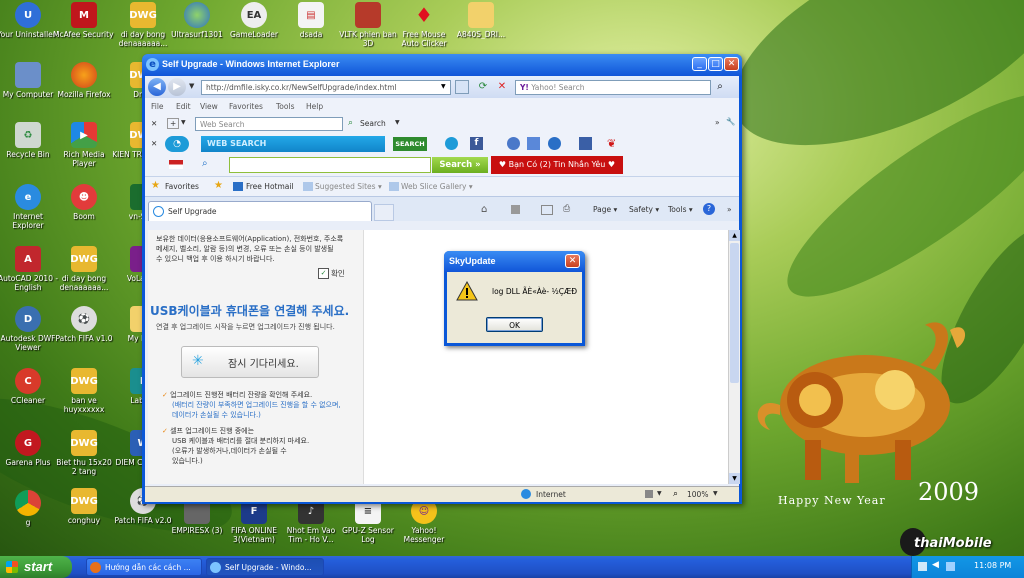 This screenshot has width=1024, height=578. I want to click on desktop-icon-patch-fifa-1: ⚽ Patch FIFA v1.0, so click(84, 324).